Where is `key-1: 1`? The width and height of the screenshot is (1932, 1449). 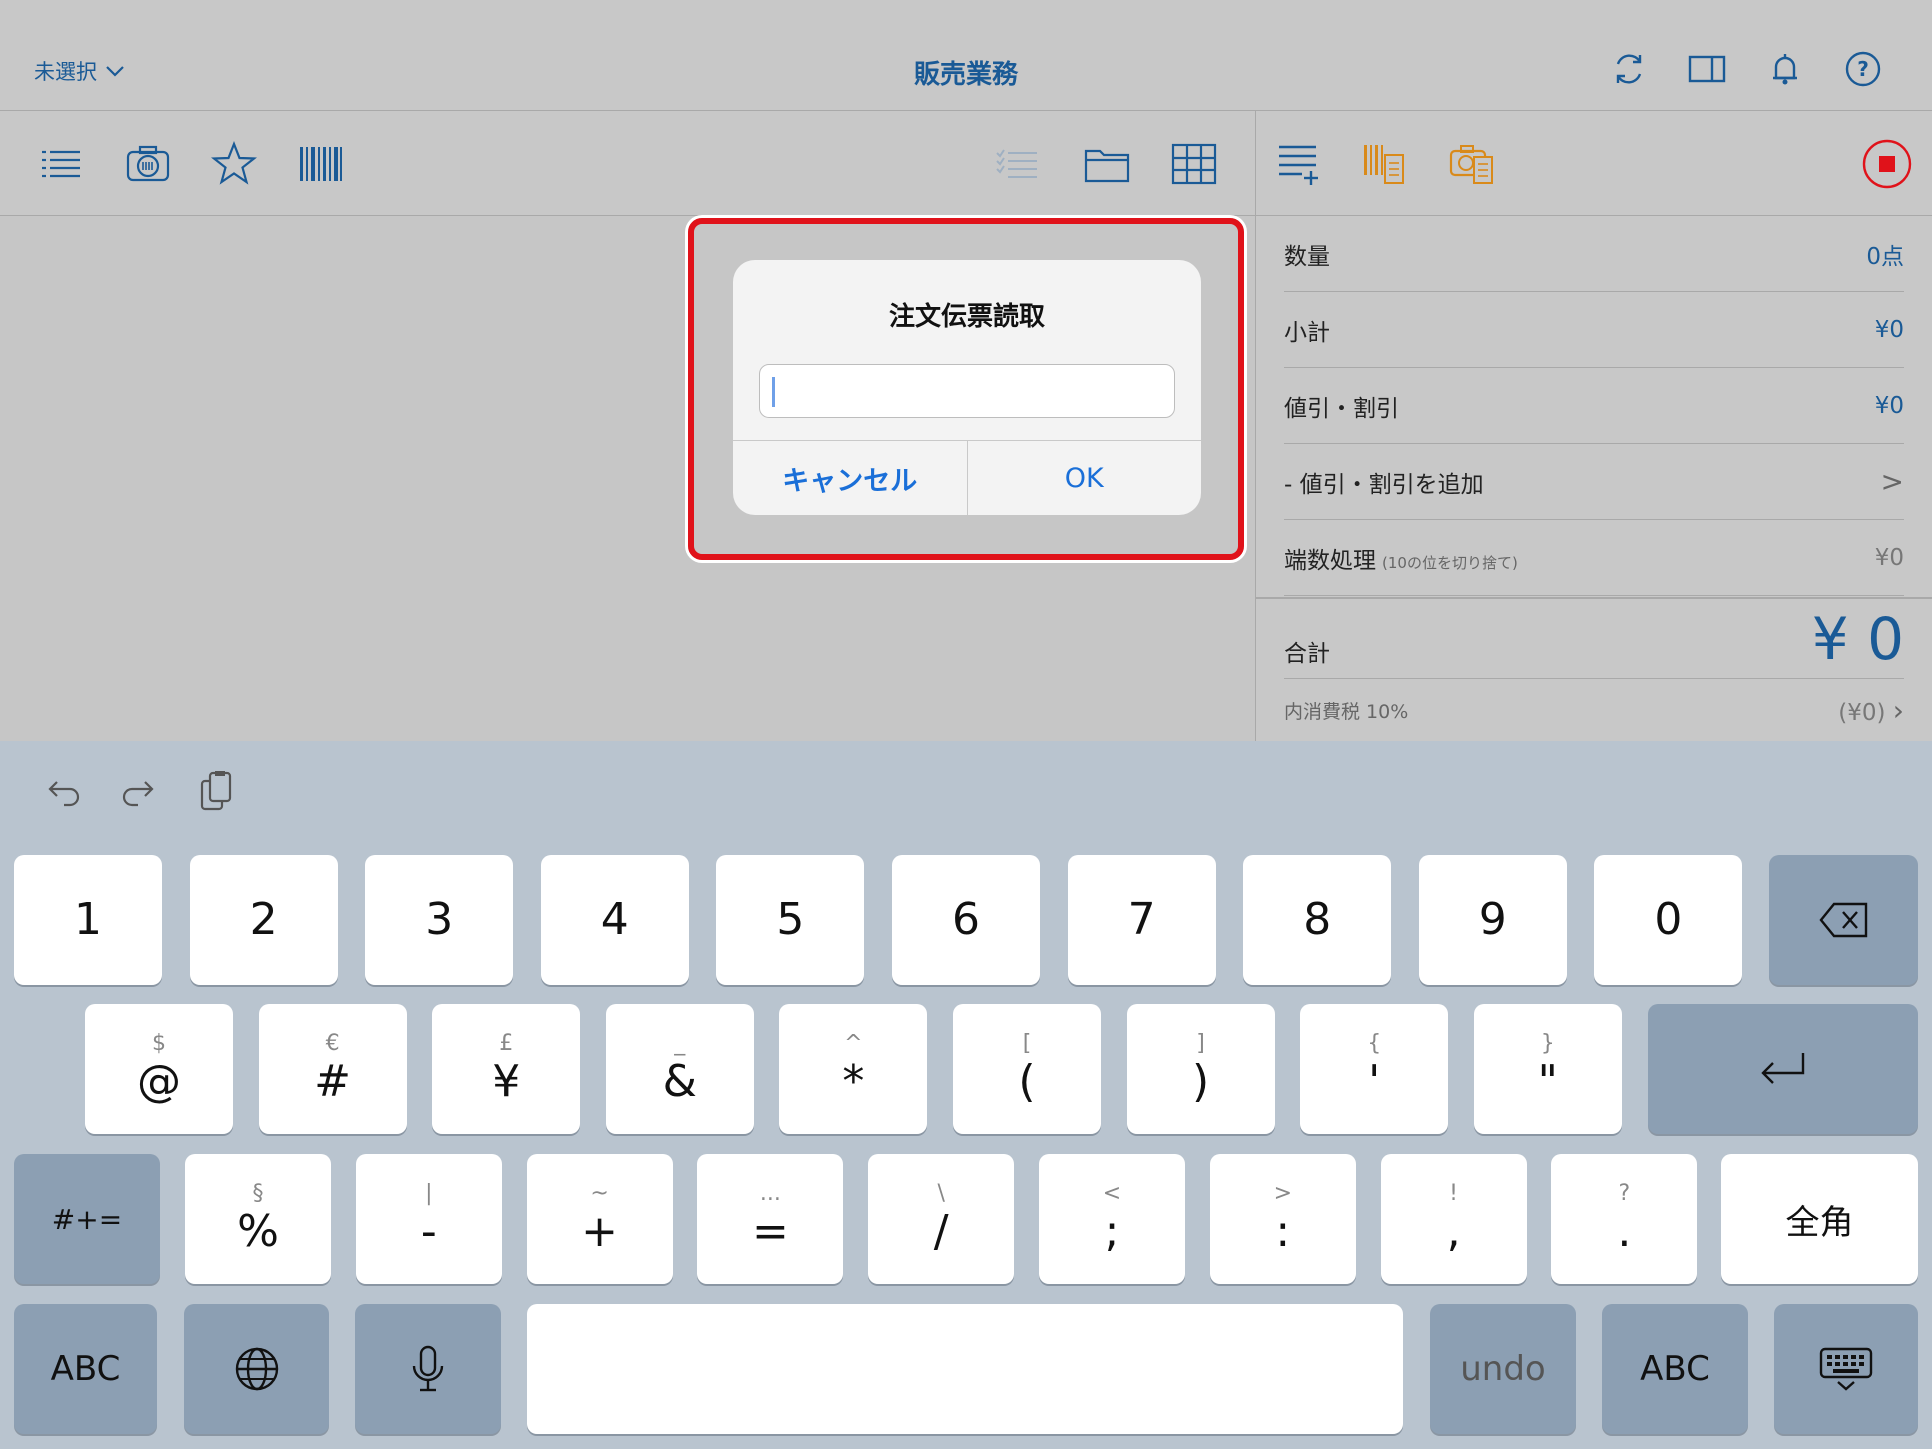 key-1: 1 is located at coordinates (88, 920).